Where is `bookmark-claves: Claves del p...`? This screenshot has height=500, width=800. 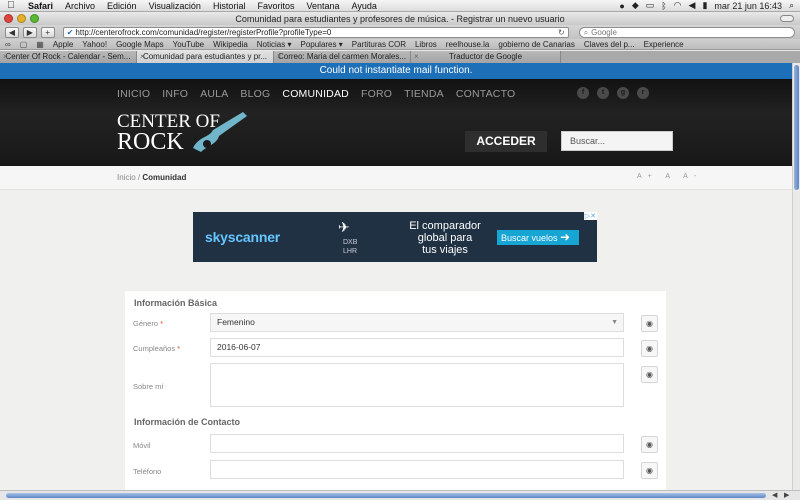 bookmark-claves: Claves del p... is located at coordinates (609, 44).